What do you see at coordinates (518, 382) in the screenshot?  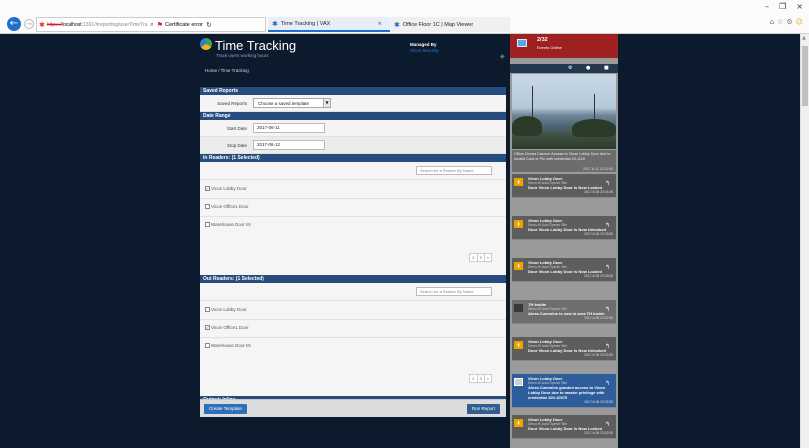 I see `user-photo-icon` at bounding box center [518, 382].